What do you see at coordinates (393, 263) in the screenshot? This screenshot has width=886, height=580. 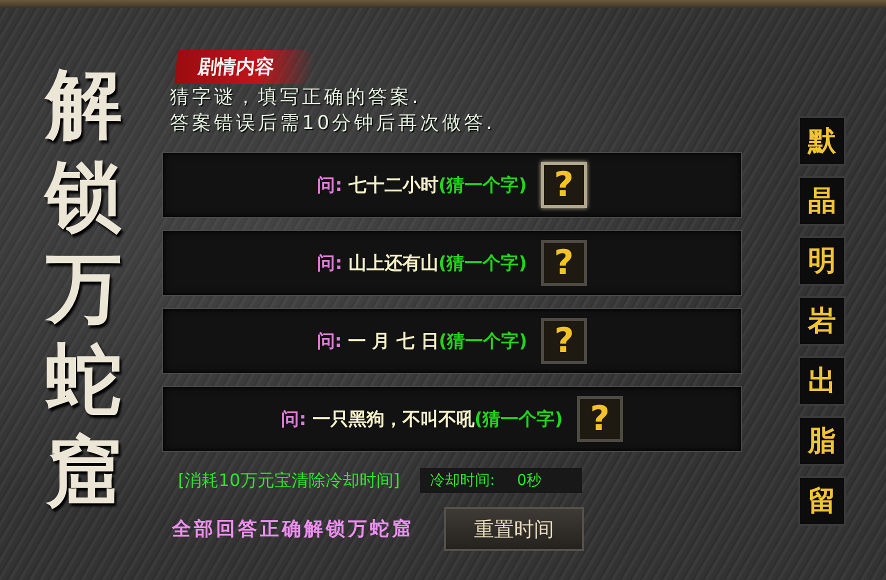 I see `riddle-text: 山上还有山` at bounding box center [393, 263].